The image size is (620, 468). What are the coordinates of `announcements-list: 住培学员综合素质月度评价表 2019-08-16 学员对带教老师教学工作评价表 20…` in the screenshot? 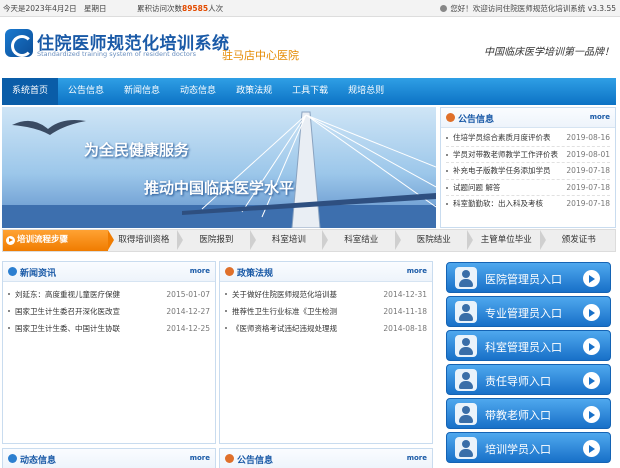 It's located at (528, 170).